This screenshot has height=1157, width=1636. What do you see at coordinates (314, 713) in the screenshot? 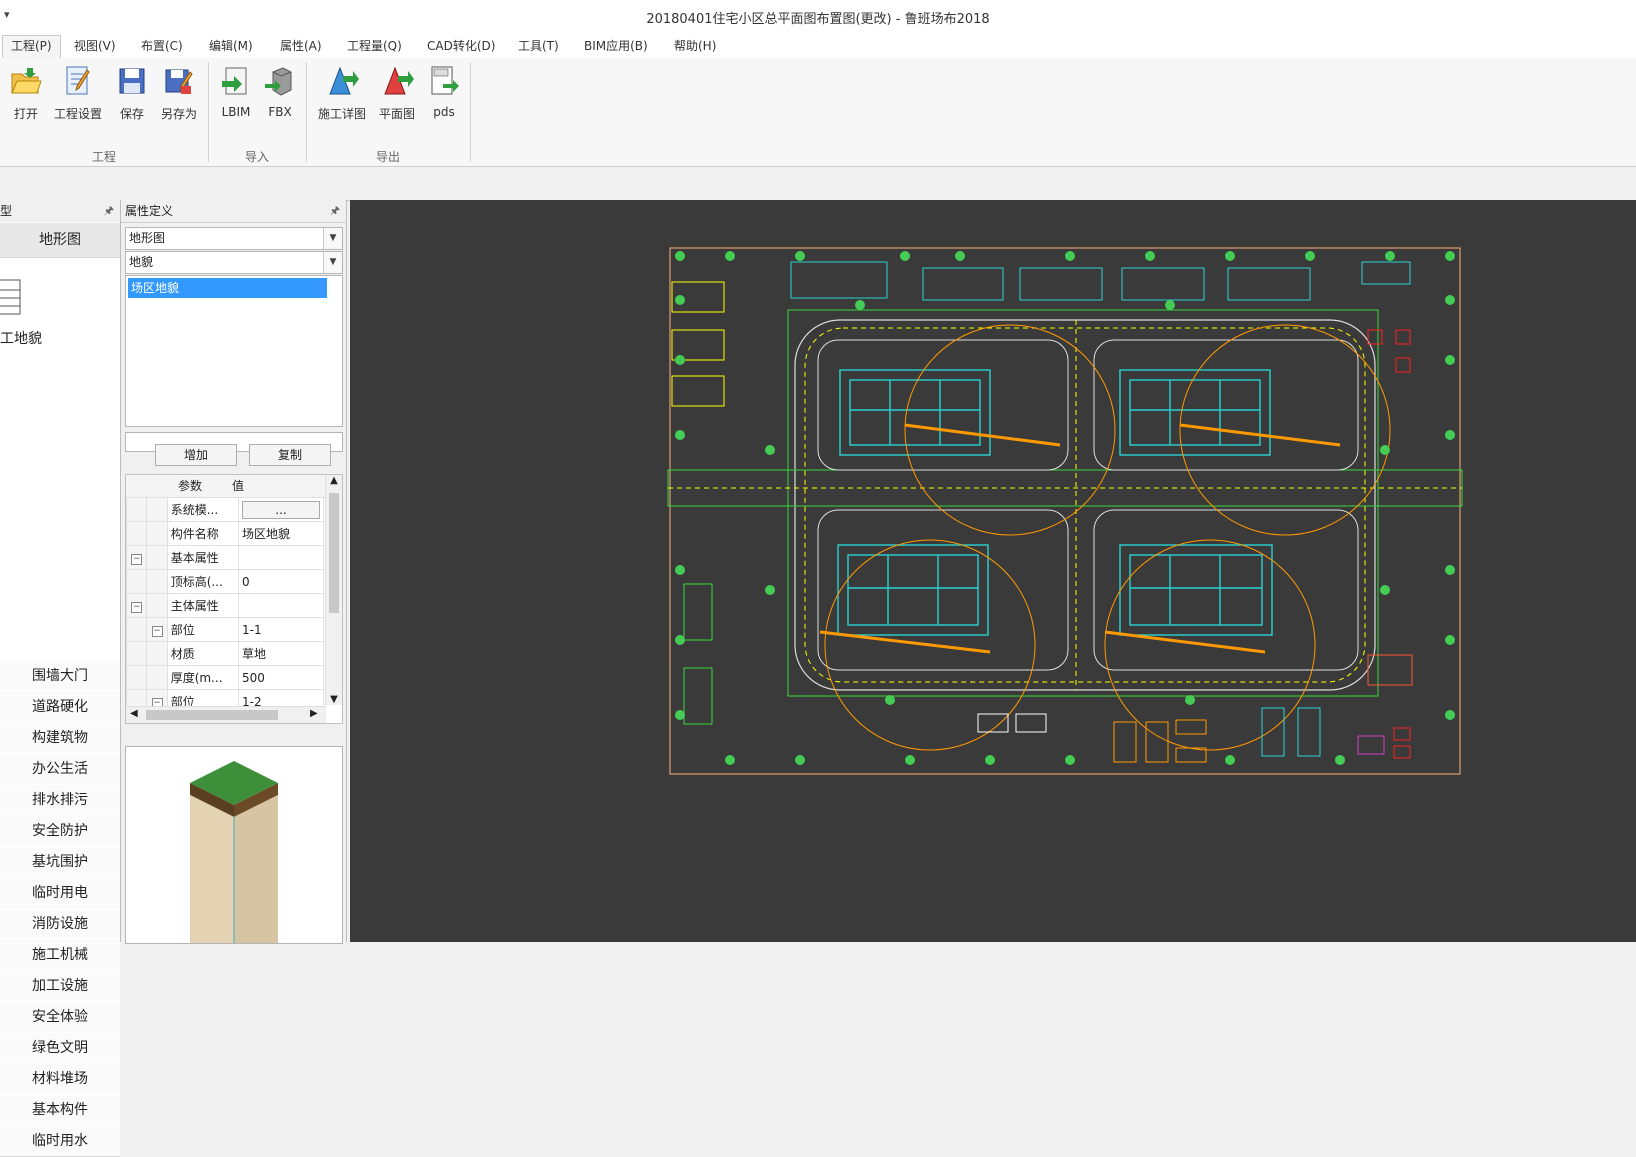
I see `scroll-right-icon: ▶` at bounding box center [314, 713].